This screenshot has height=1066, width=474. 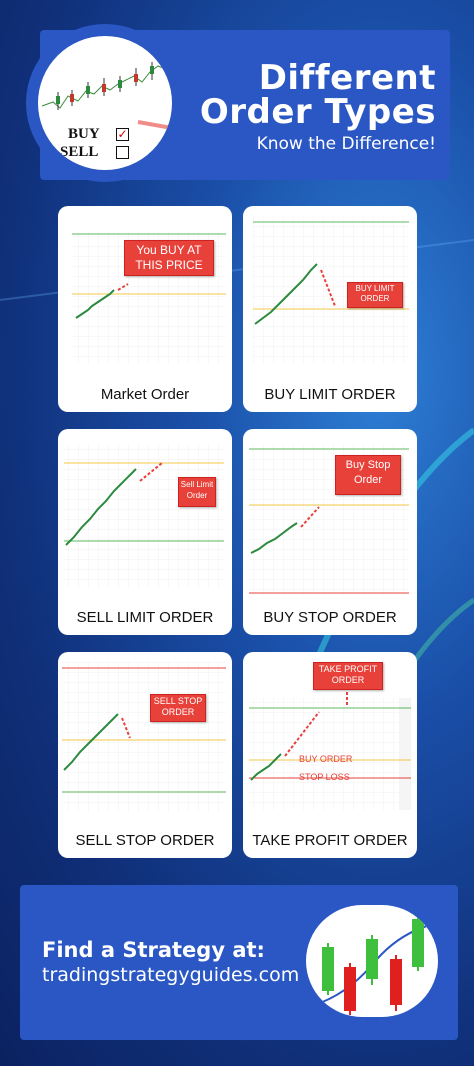 What do you see at coordinates (145, 394) in the screenshot?
I see `card-label-market-order: Market Order` at bounding box center [145, 394].